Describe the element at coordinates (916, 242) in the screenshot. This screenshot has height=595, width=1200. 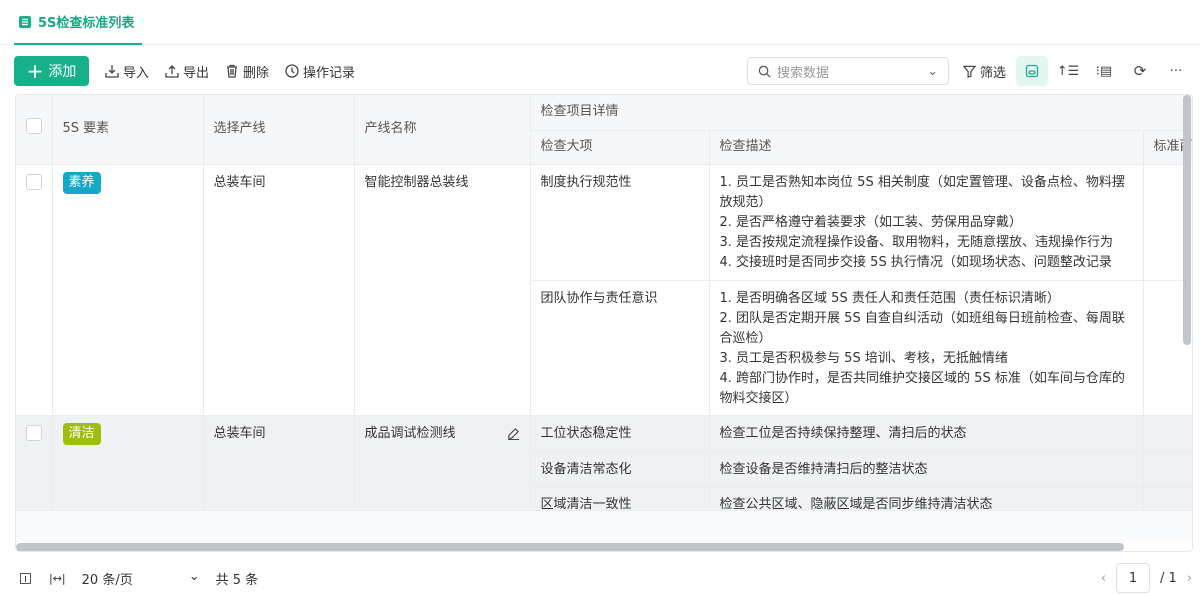
I see `description-line: 3. 是否按规定流程操作设备、取用物料，无随意摆放、违规操作行为` at that location.